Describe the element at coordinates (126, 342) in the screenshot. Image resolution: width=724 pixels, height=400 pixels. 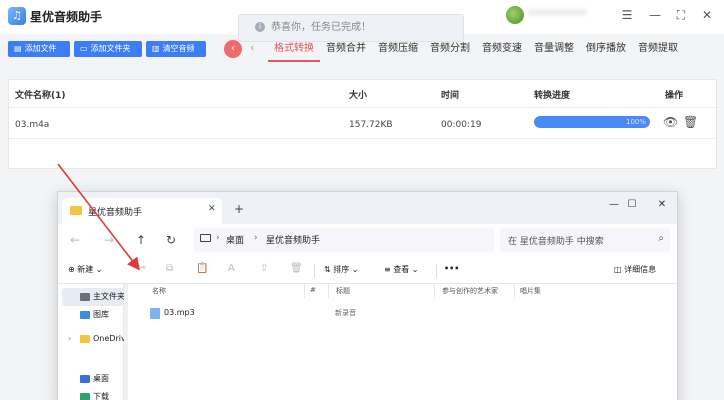
I see `nav-scrollbar` at that location.